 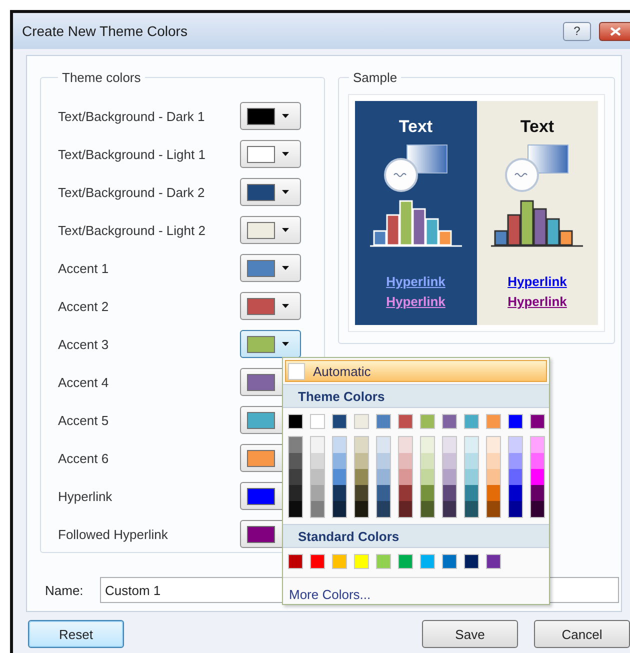 I want to click on section-header: Theme Colors, so click(x=416, y=396).